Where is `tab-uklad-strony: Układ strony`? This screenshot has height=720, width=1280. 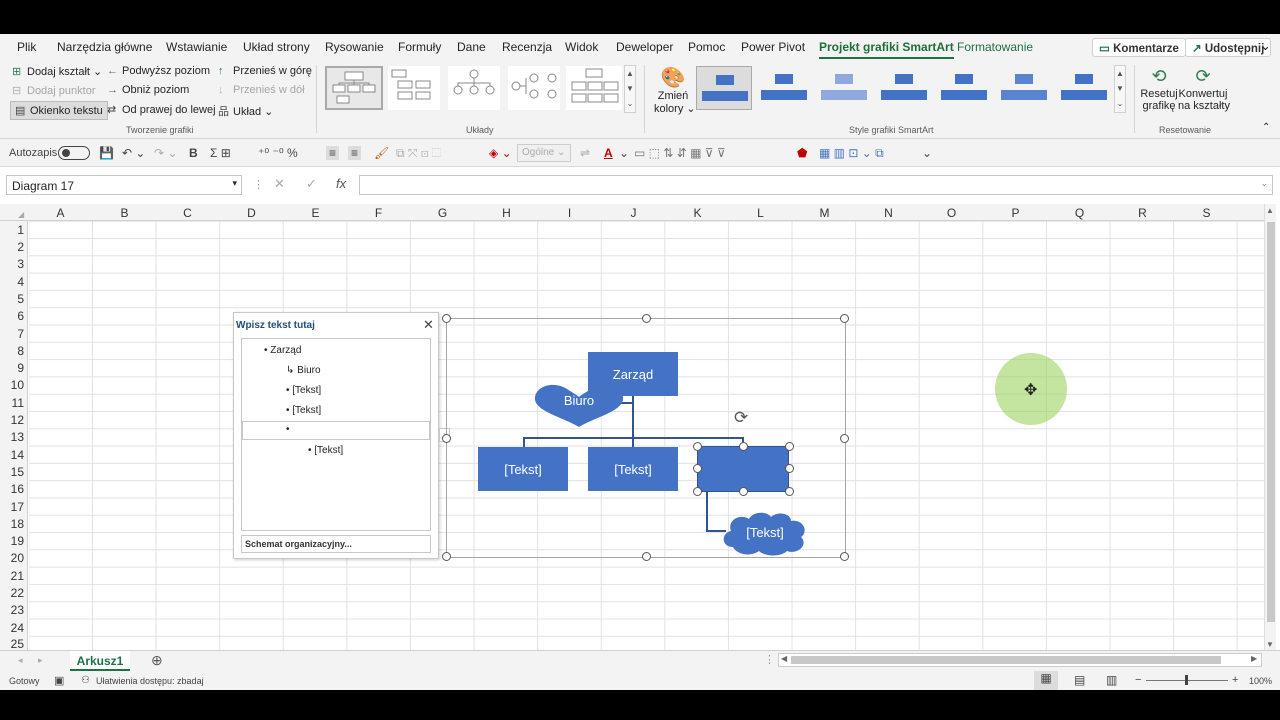
tab-uklad-strony: Układ strony is located at coordinates (276, 47).